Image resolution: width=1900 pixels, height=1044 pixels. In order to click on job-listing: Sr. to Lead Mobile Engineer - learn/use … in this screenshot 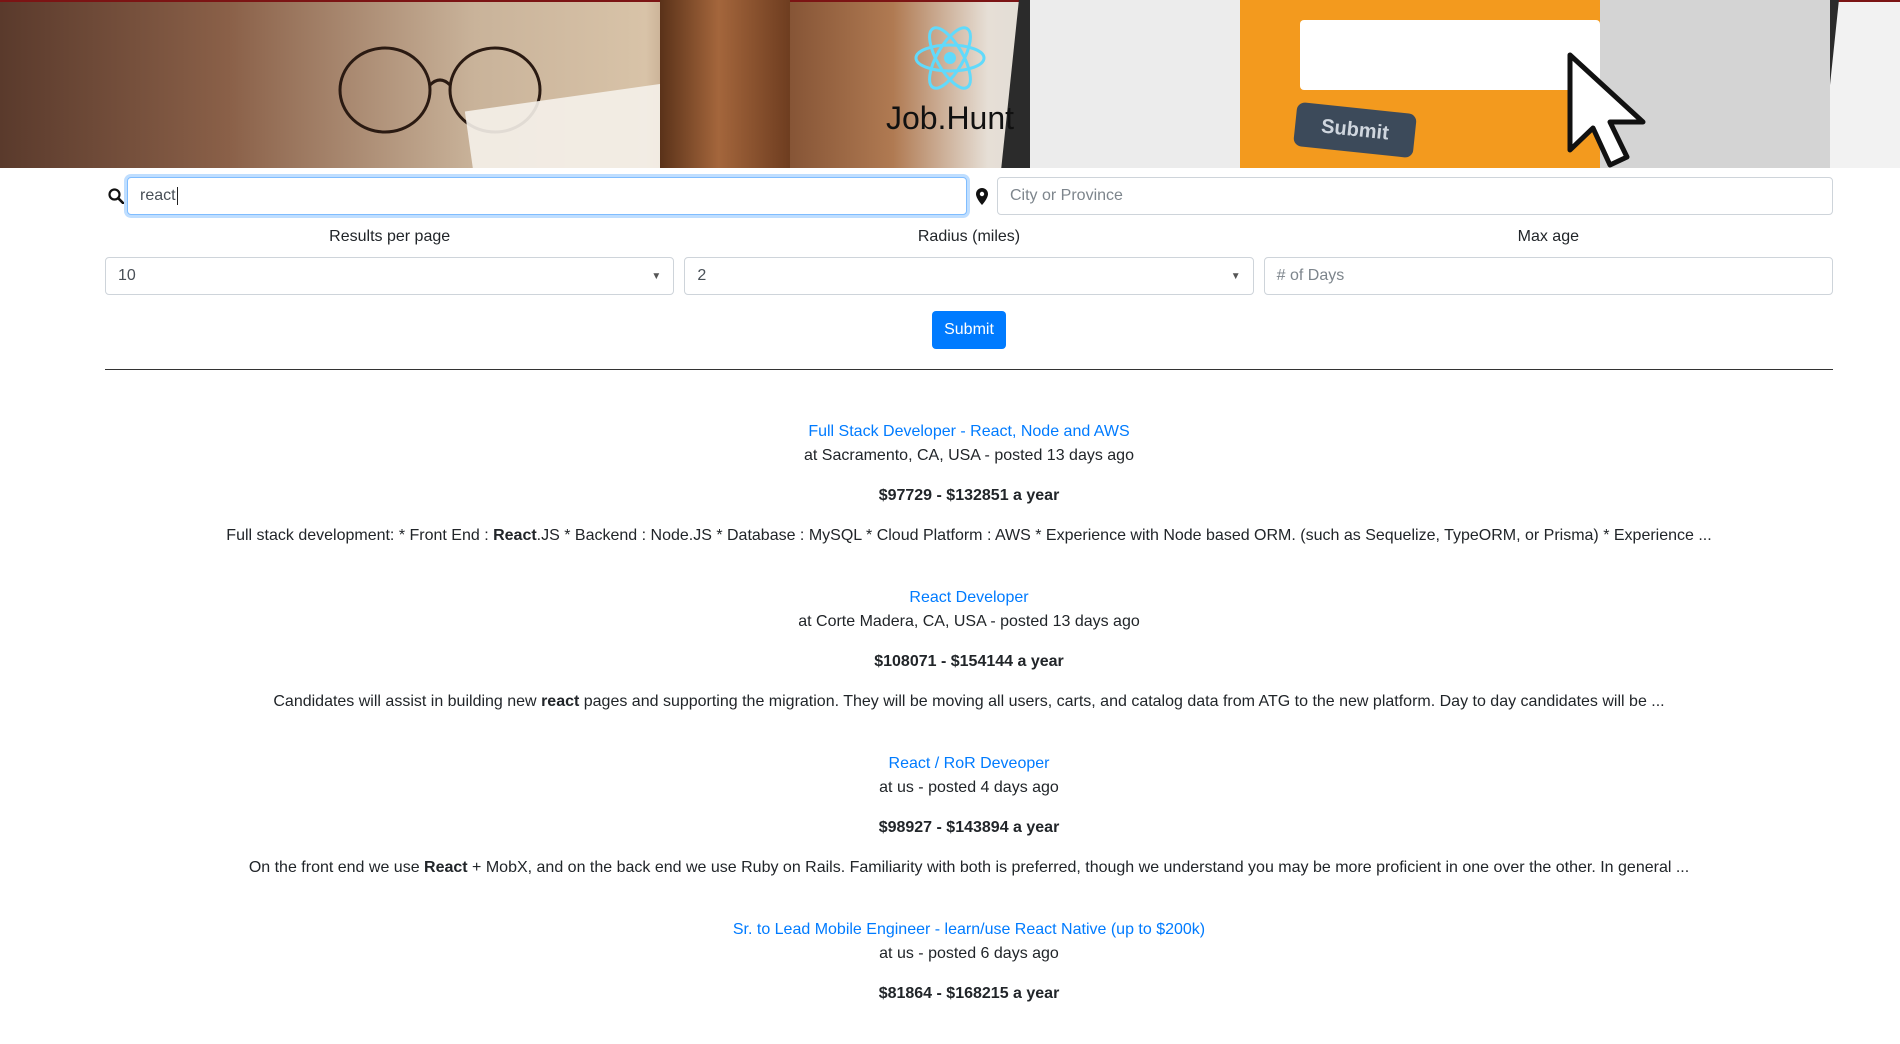, I will do `click(969, 962)`.